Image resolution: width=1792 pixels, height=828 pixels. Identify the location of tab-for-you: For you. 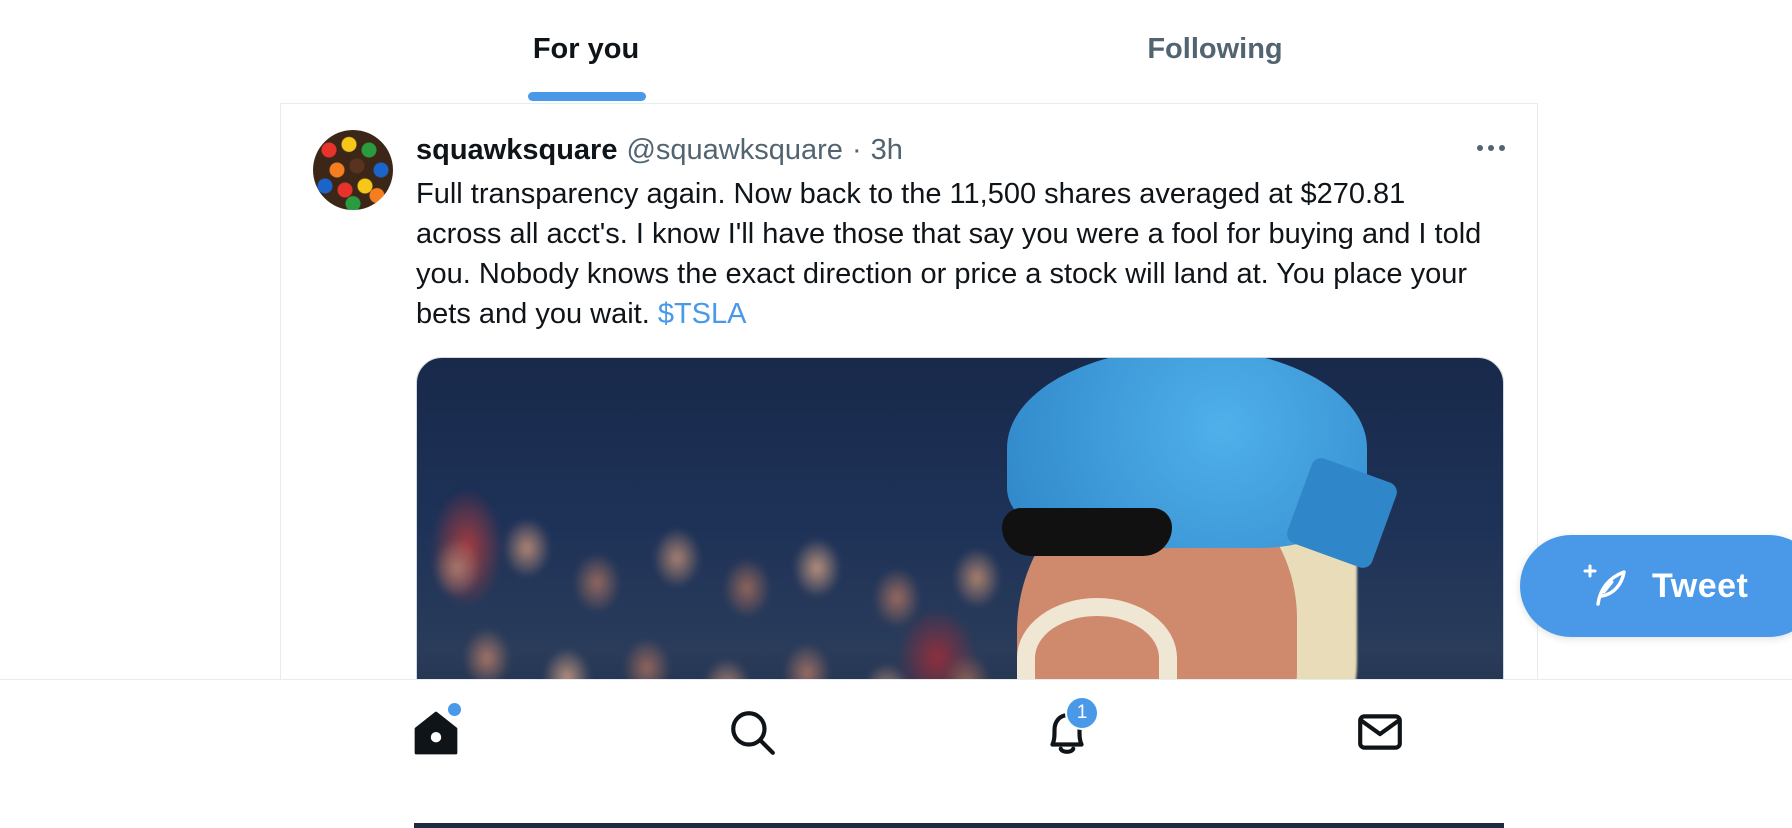
(586, 51).